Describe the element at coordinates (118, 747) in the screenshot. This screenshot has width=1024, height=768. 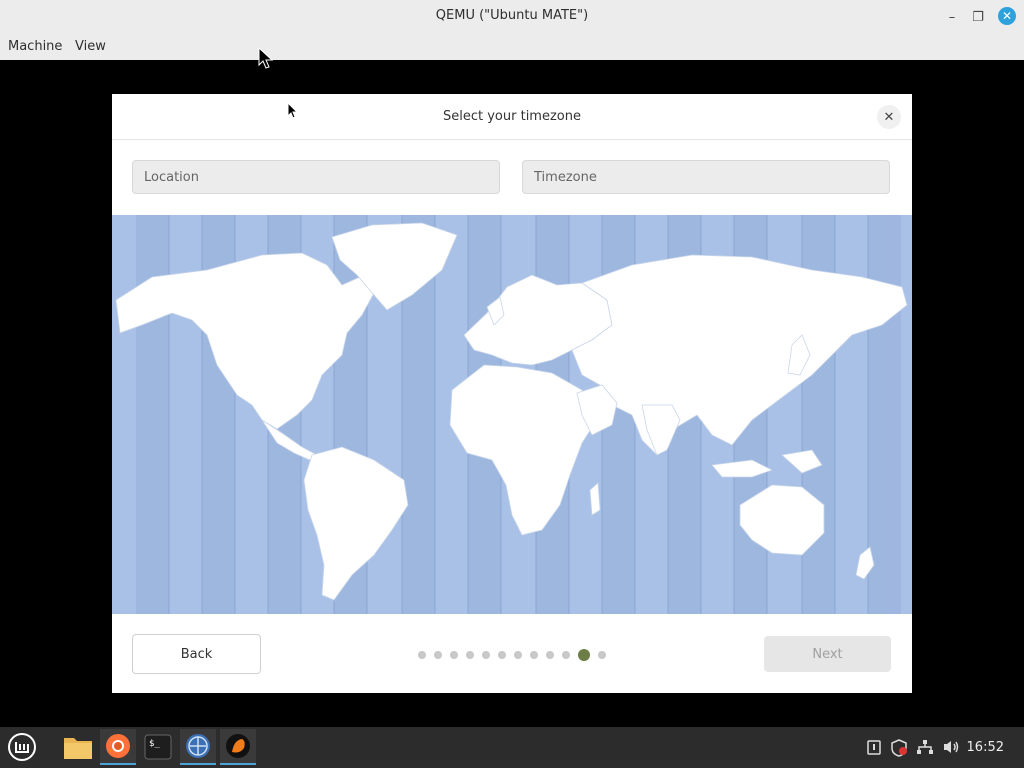
I see `firefox-icon` at that location.